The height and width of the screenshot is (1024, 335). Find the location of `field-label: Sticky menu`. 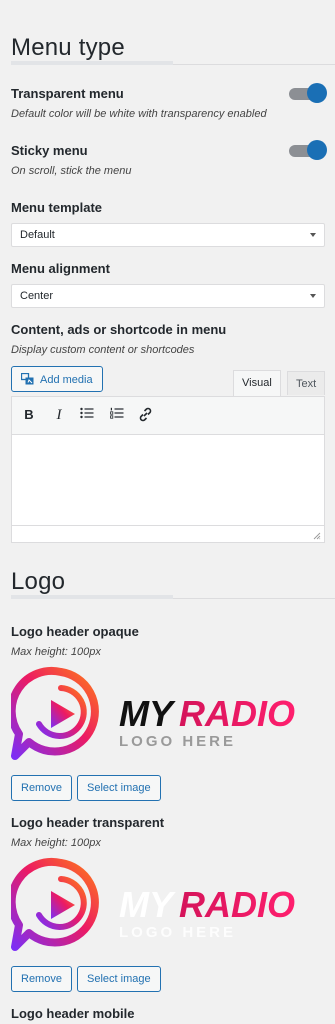

field-label: Sticky menu is located at coordinates (49, 150).